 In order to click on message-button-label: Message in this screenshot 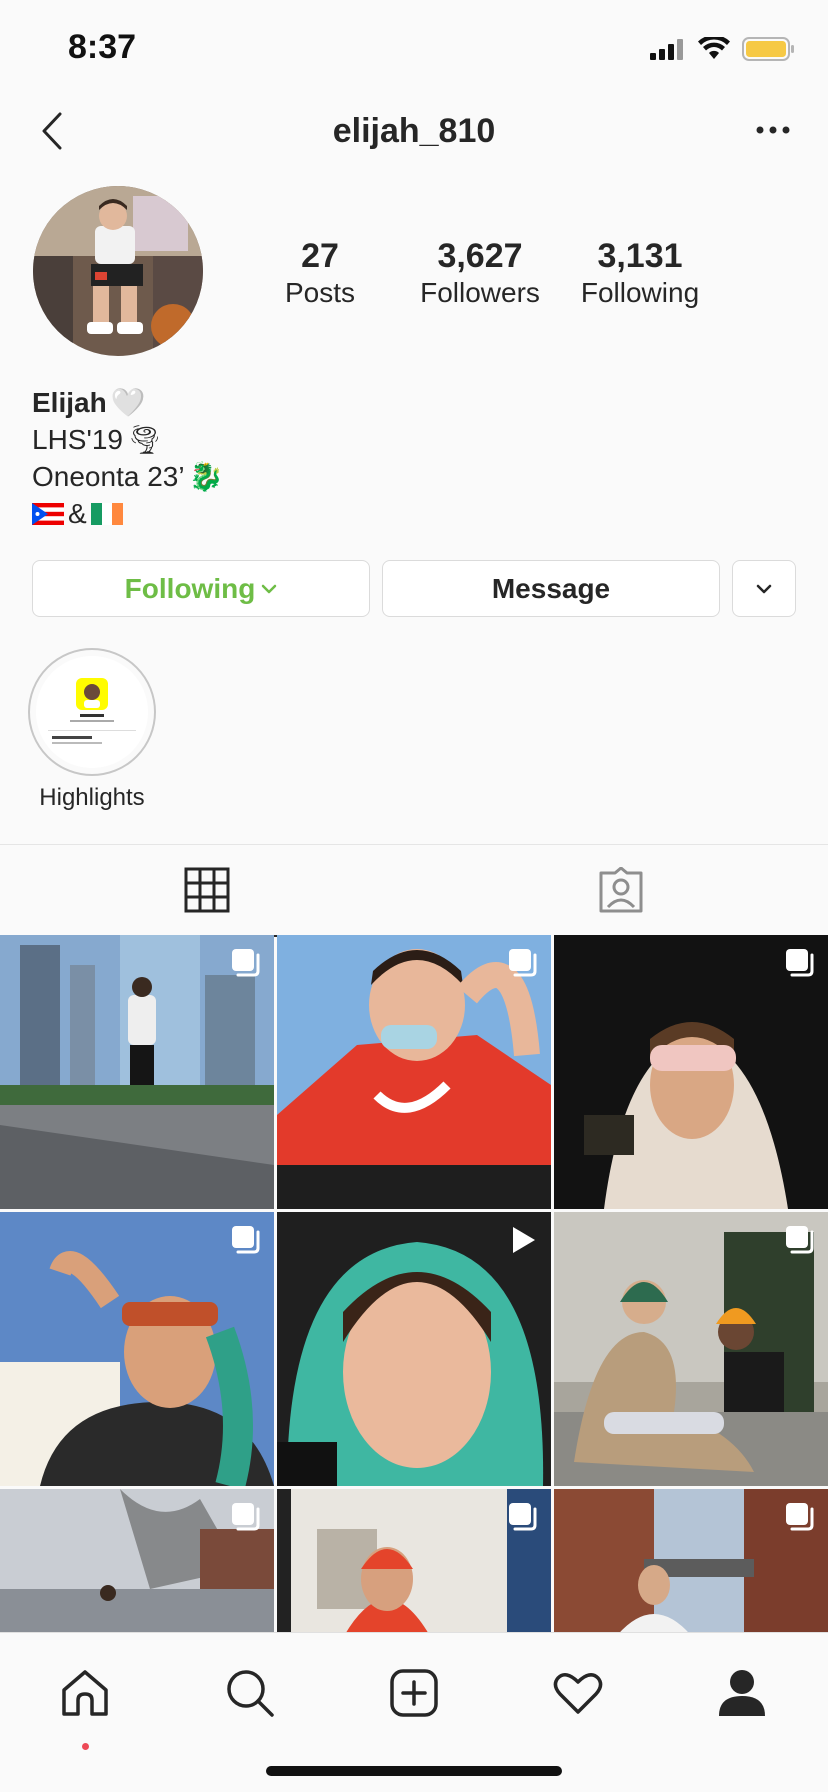, I will do `click(551, 588)`.